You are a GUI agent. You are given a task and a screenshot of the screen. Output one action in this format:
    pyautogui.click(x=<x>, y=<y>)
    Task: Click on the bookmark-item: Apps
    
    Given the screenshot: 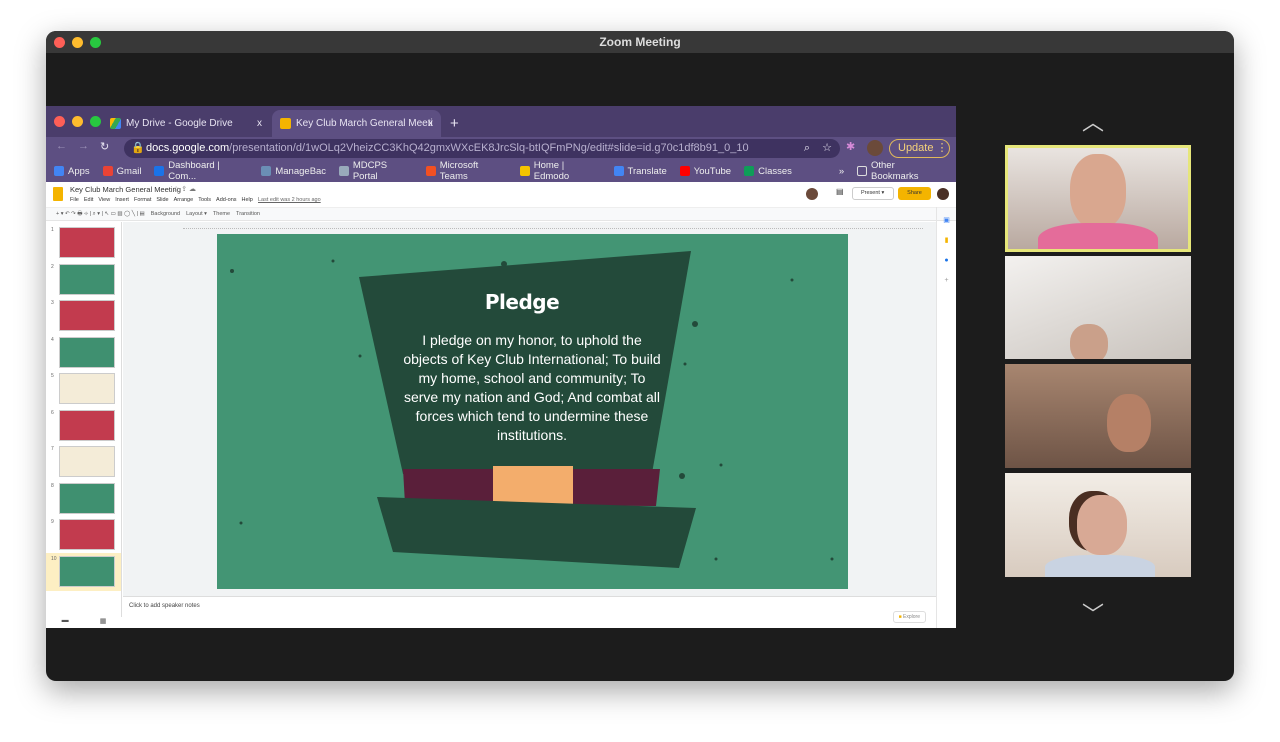 What is the action you would take?
    pyautogui.click(x=72, y=171)
    